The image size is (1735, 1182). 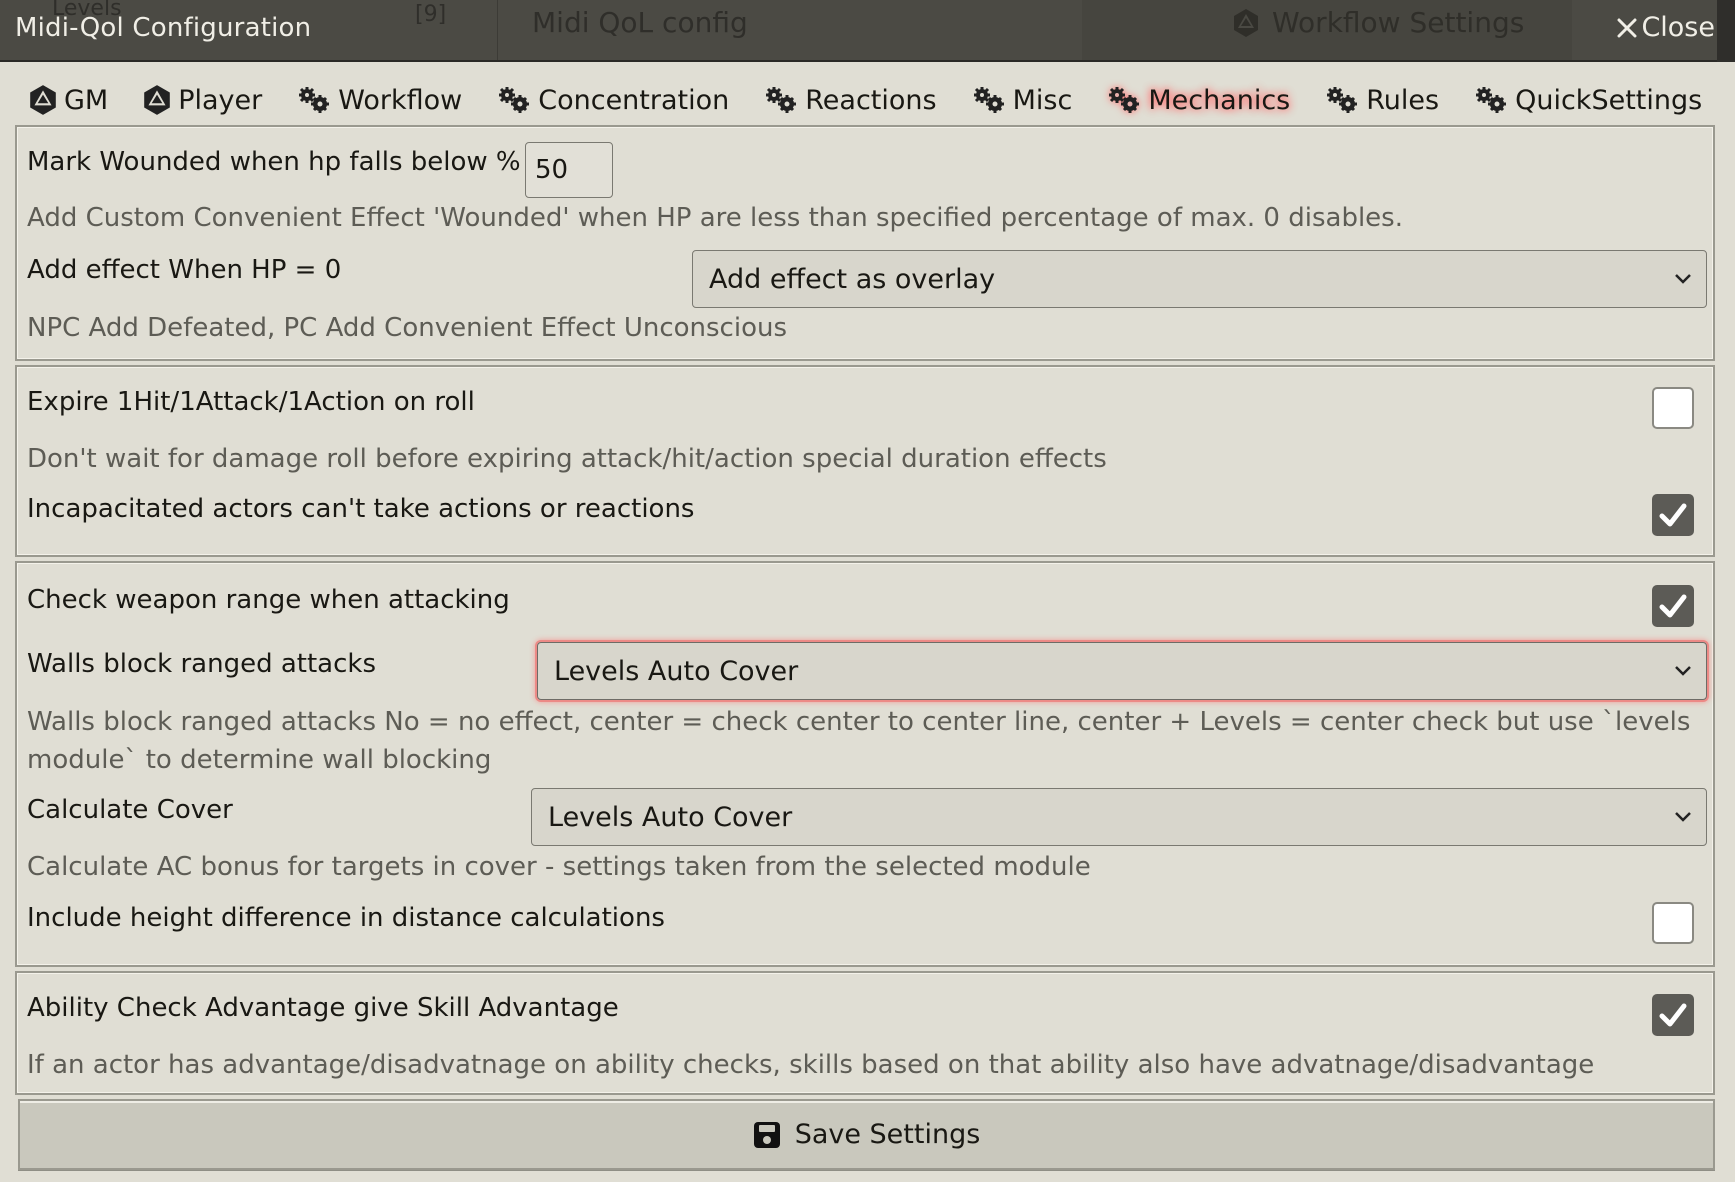 I want to click on background-workflow-settings: Workflow Settings, so click(x=1378, y=22).